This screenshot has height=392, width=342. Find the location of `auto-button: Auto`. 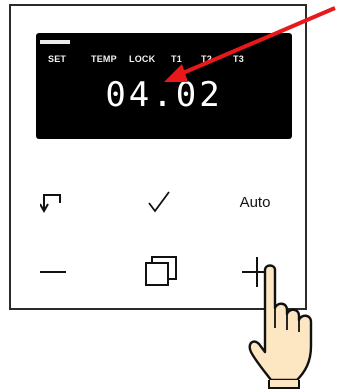

auto-button: Auto is located at coordinates (255, 202).